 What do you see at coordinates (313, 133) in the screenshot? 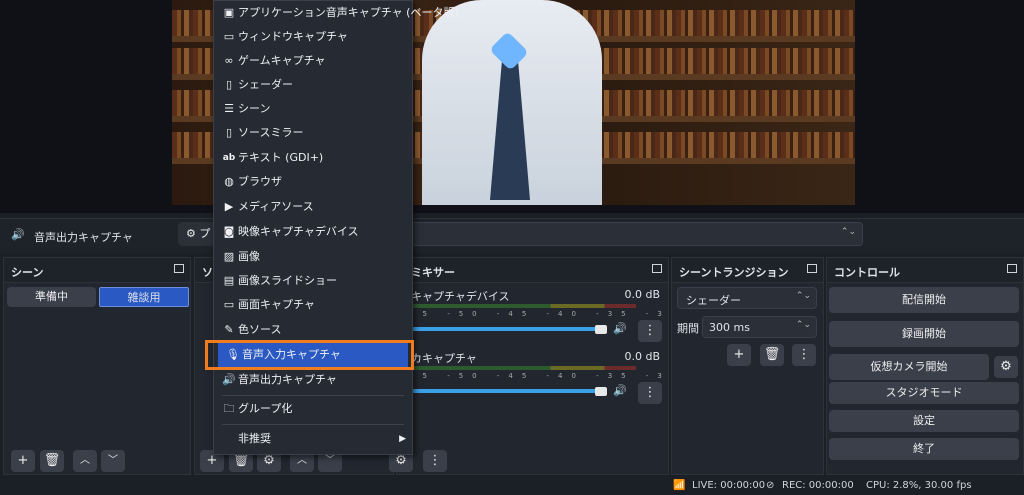
I see `menu-item: ▯ ソースミラー` at bounding box center [313, 133].